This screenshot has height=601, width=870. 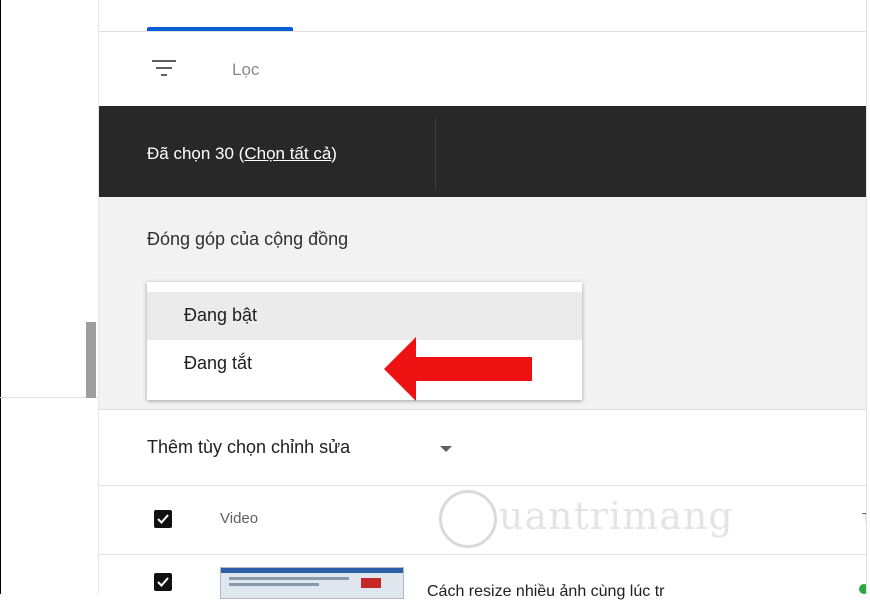 I want to click on red-arrow-annotation, so click(x=458, y=369).